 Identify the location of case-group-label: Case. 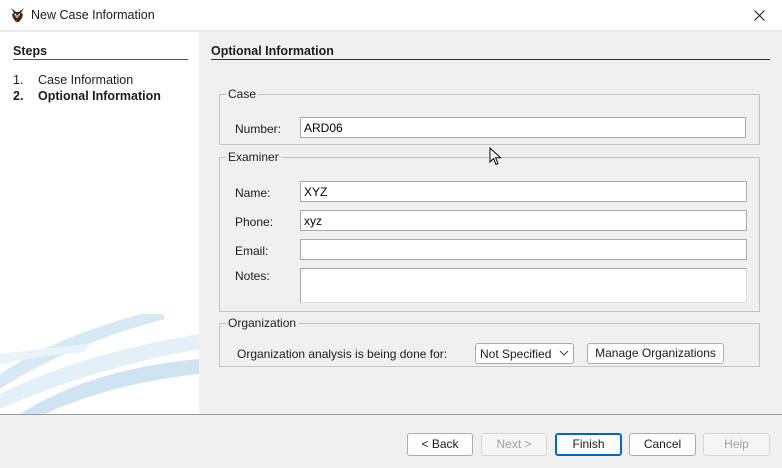
(242, 94).